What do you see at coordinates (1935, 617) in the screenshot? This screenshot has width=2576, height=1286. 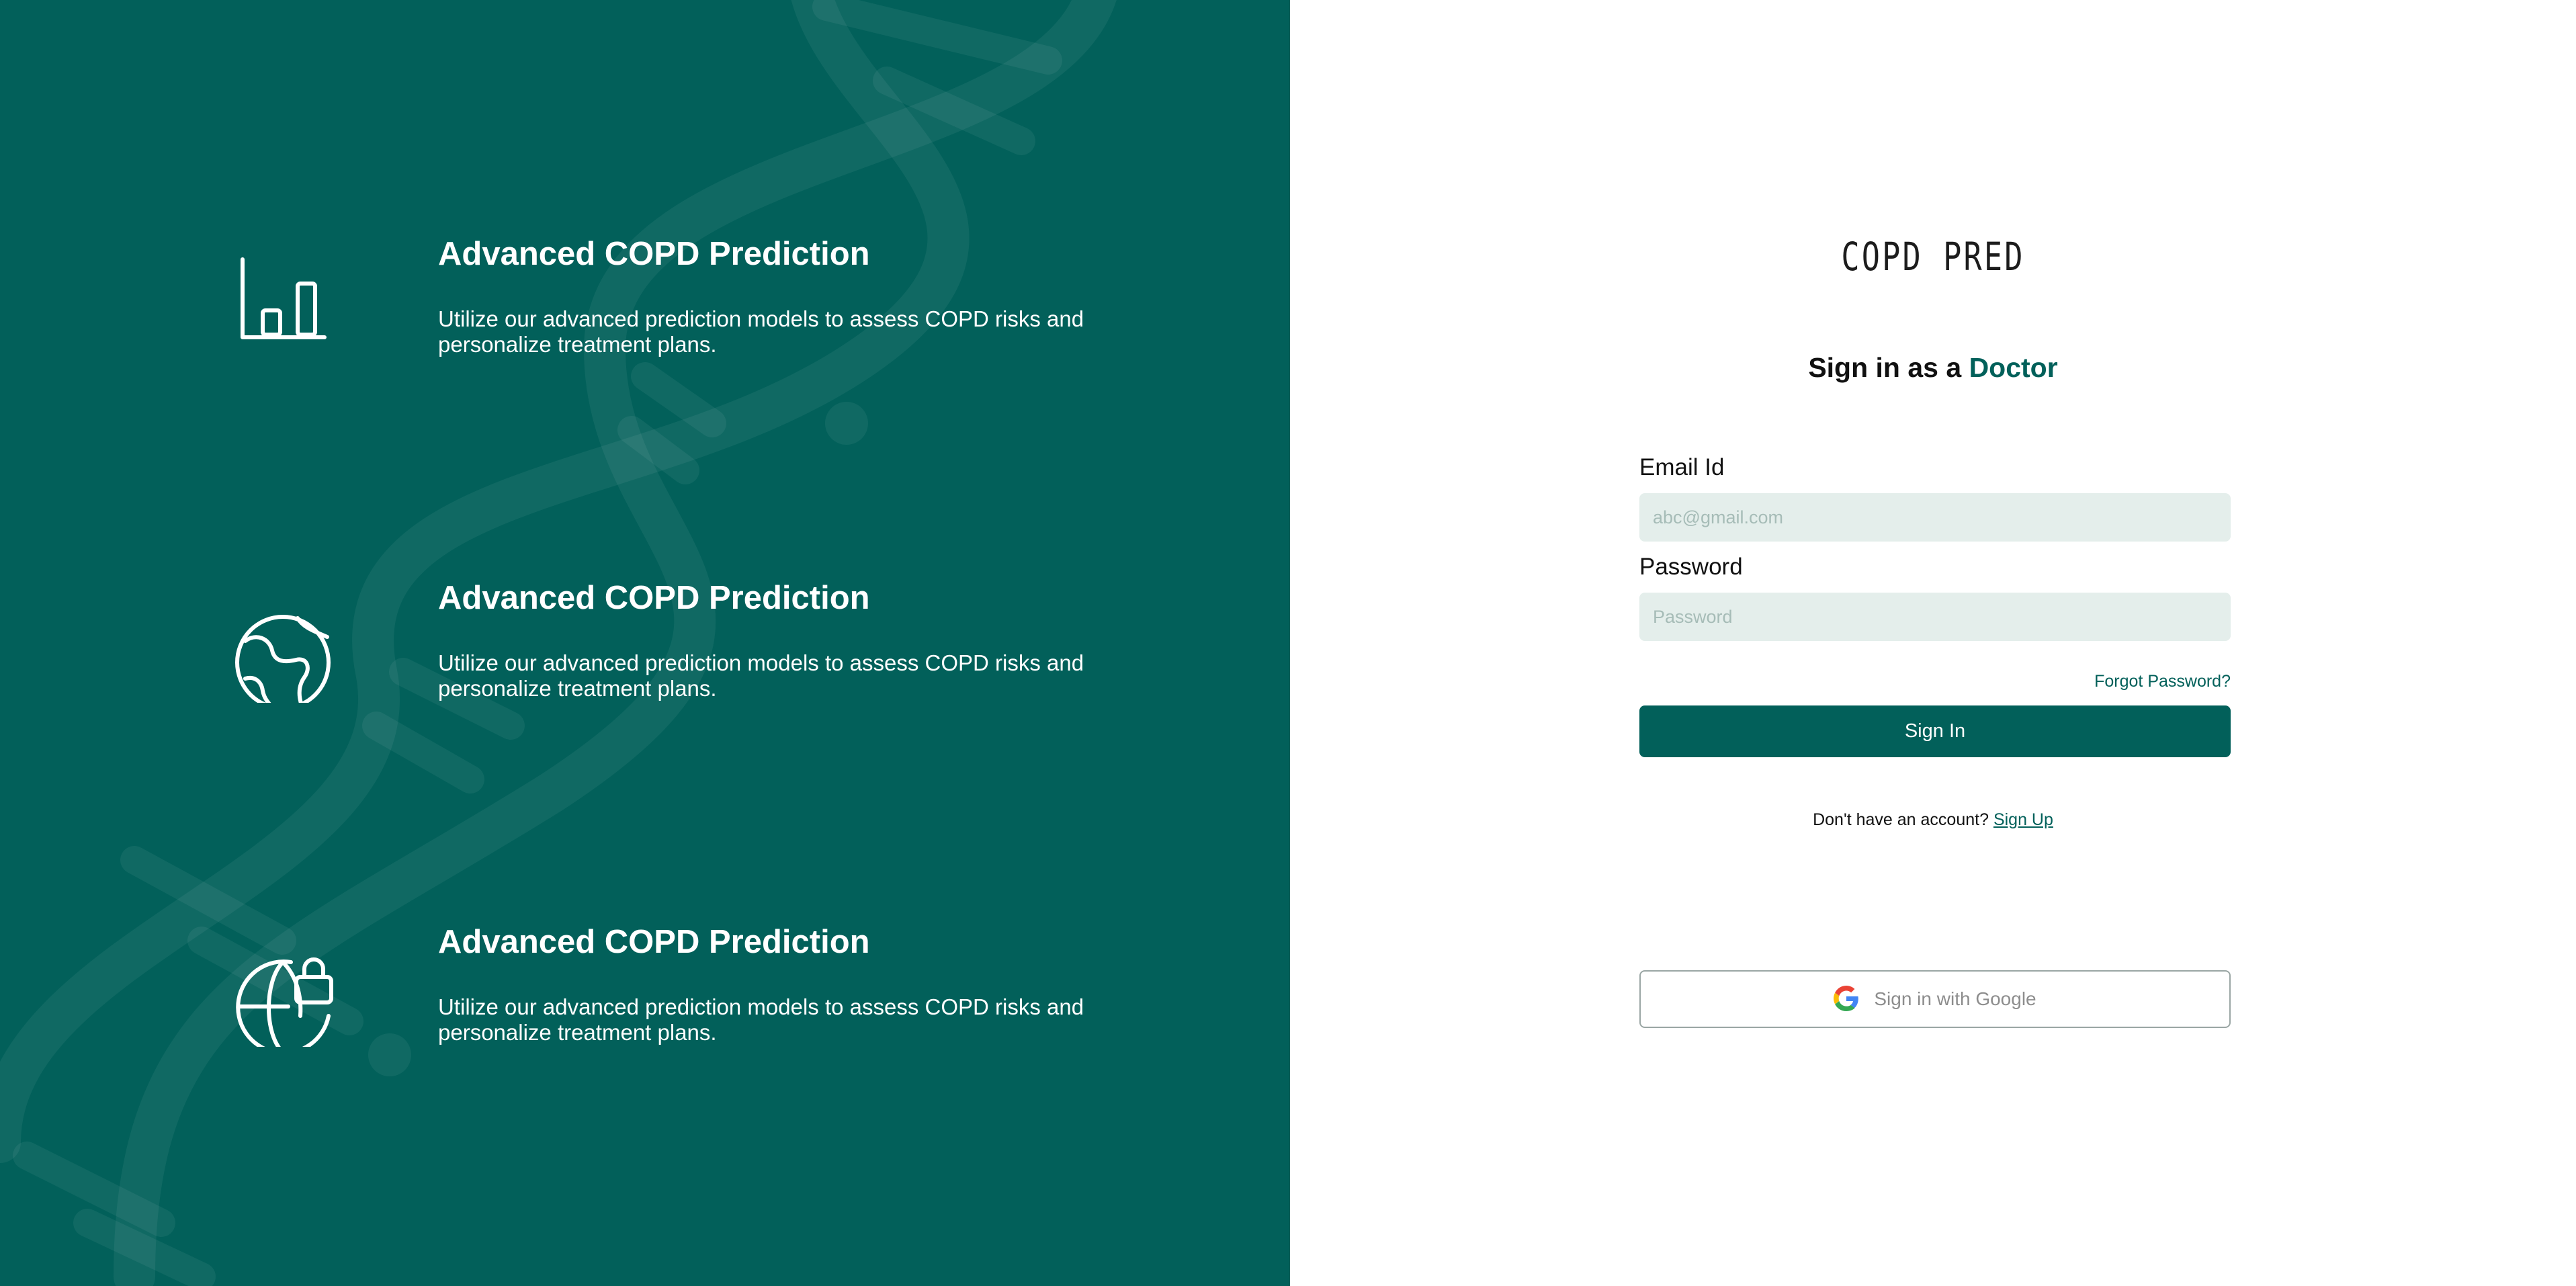 I see `password-field` at bounding box center [1935, 617].